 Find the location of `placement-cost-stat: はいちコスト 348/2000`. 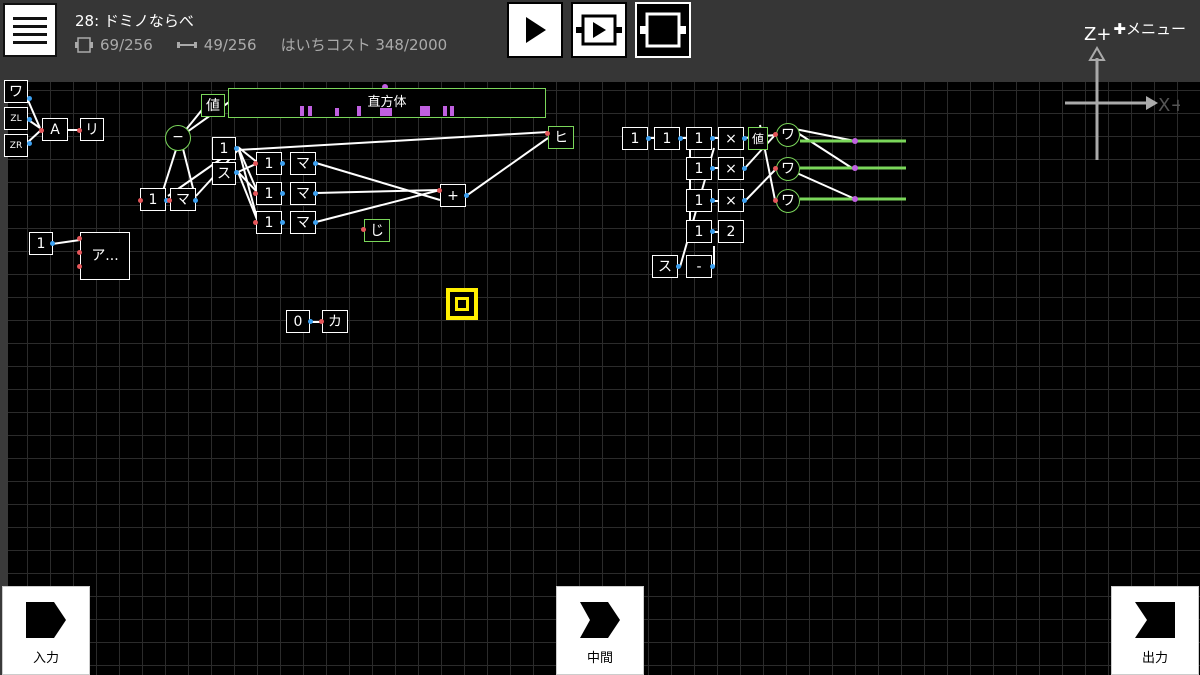

placement-cost-stat: はいちコスト 348/2000 is located at coordinates (364, 44).